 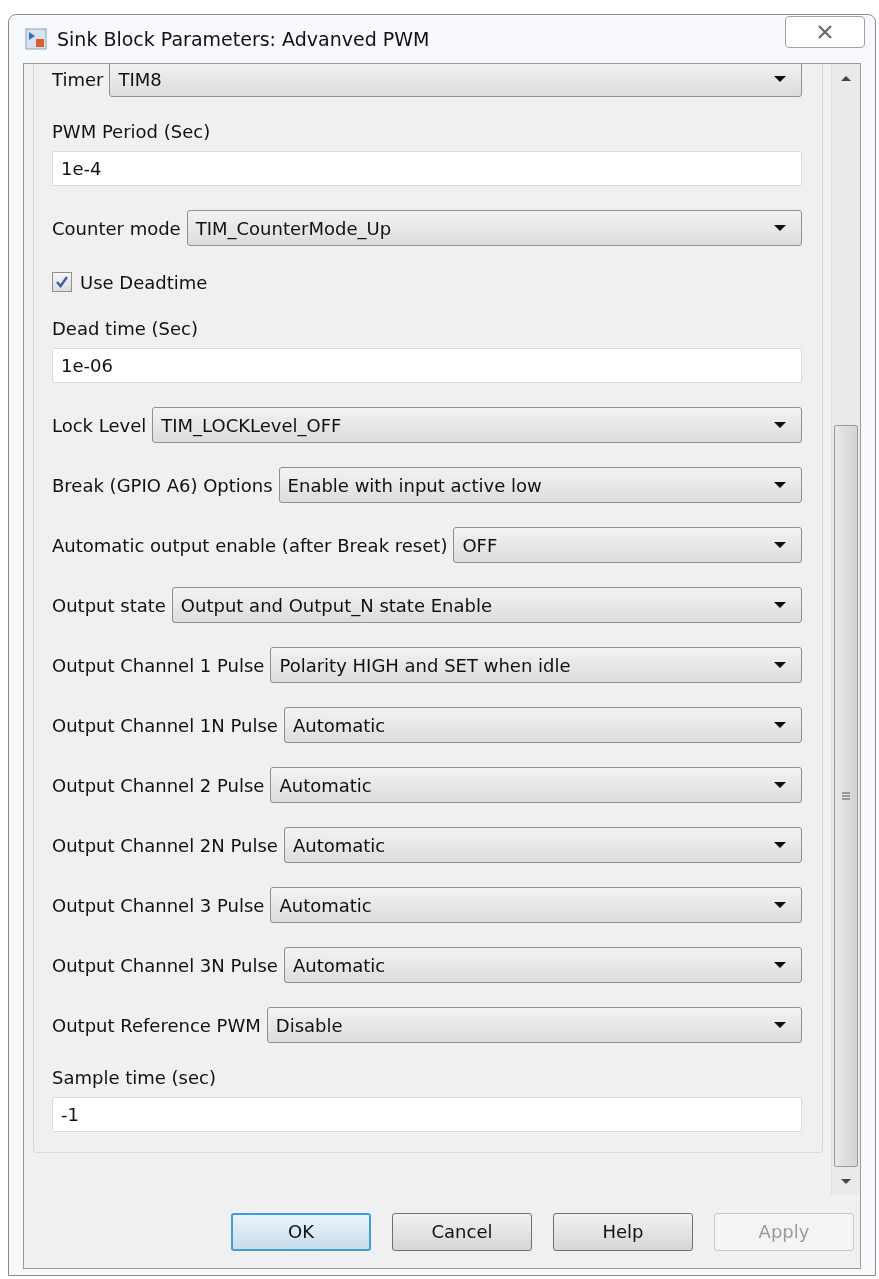 I want to click on checkbox-label: Use Deadtime, so click(x=144, y=282).